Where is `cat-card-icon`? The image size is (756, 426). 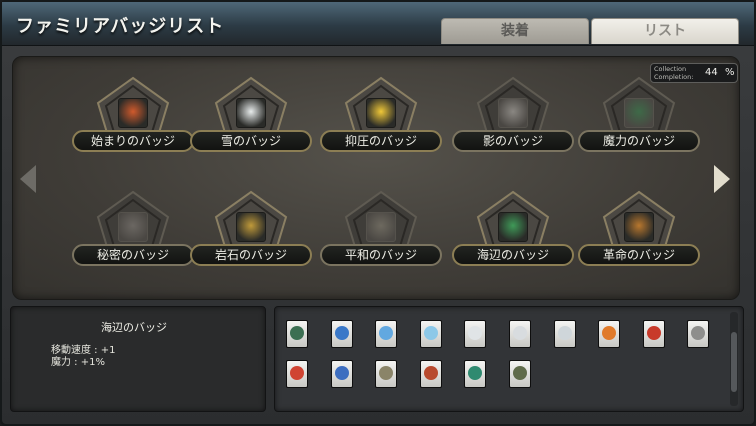 cat-card-icon is located at coordinates (386, 374).